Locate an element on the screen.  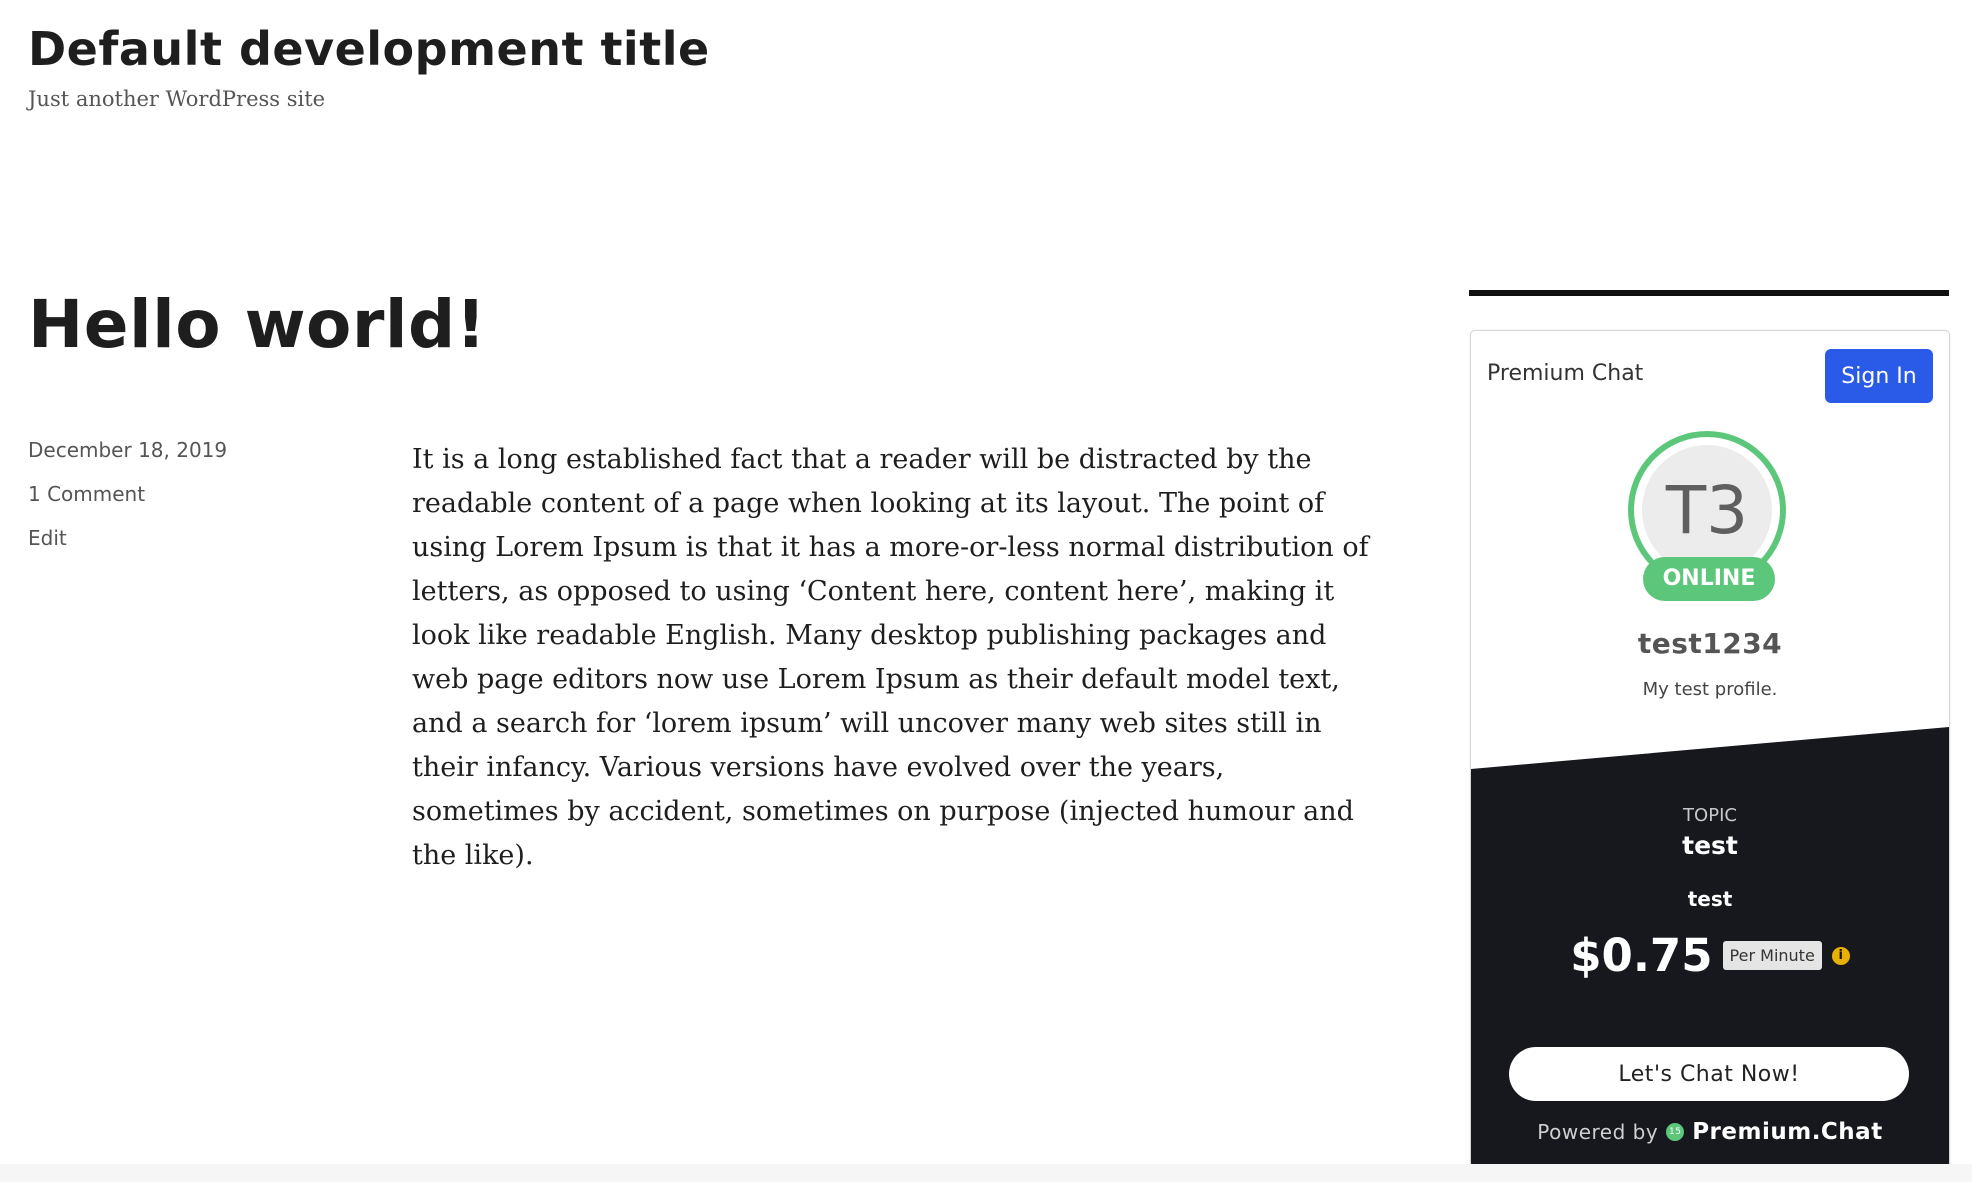
avatar: T3 is located at coordinates (1707, 510).